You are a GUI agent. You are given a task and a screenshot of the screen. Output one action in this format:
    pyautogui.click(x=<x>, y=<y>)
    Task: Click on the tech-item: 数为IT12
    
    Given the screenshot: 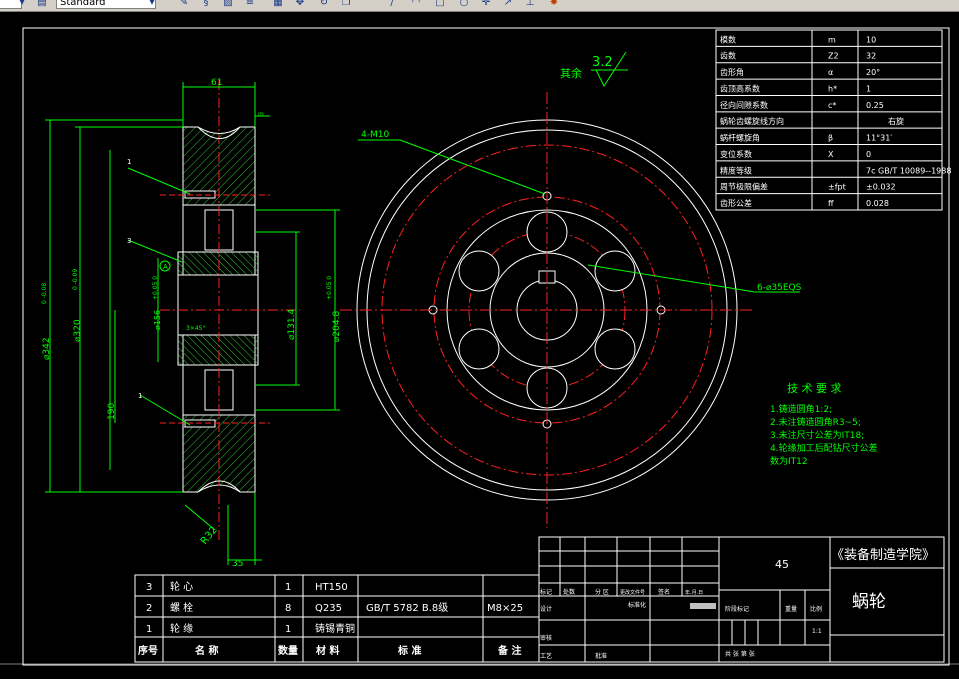 What is the action you would take?
    pyautogui.click(x=789, y=461)
    